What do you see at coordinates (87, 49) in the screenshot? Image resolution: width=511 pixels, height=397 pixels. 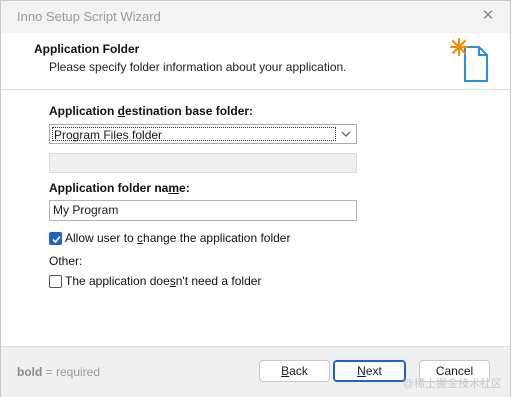 I see `page-title: Application Folder` at bounding box center [87, 49].